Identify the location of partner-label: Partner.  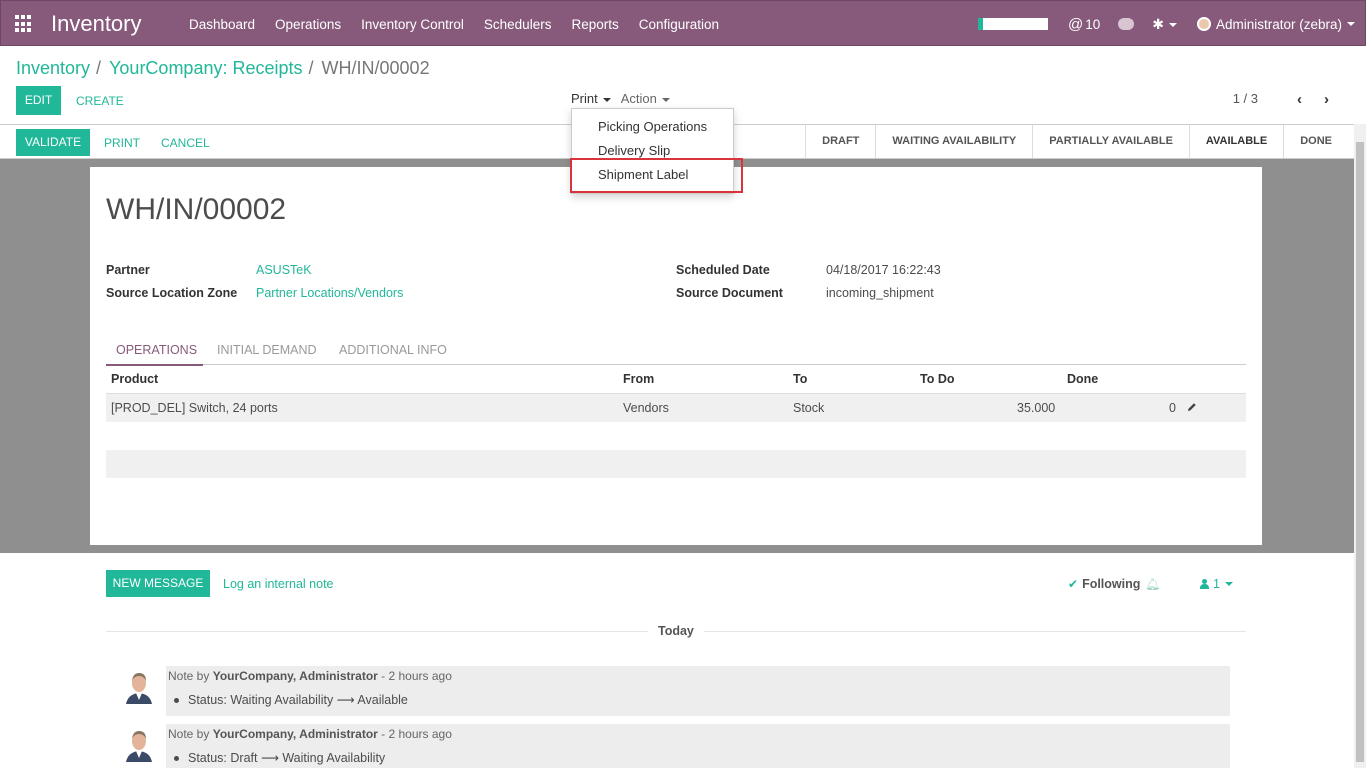
(128, 270).